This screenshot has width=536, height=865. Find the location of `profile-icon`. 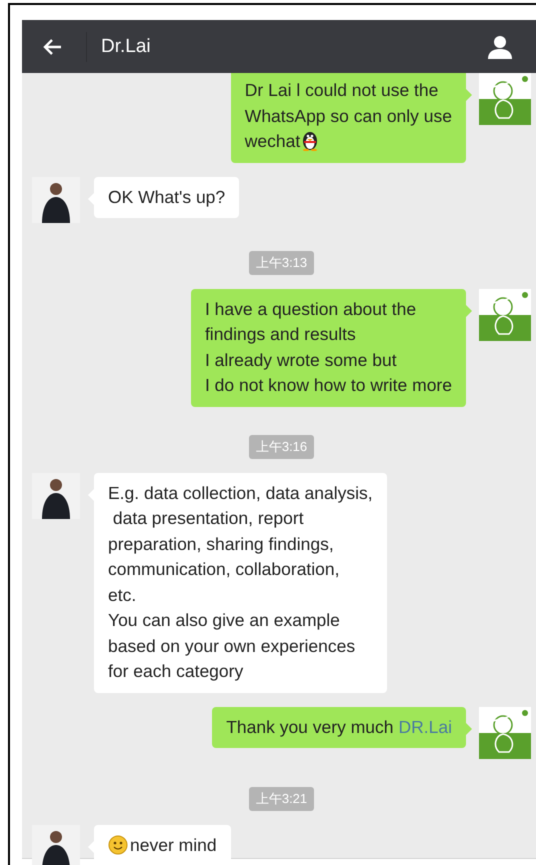

profile-icon is located at coordinates (500, 46).